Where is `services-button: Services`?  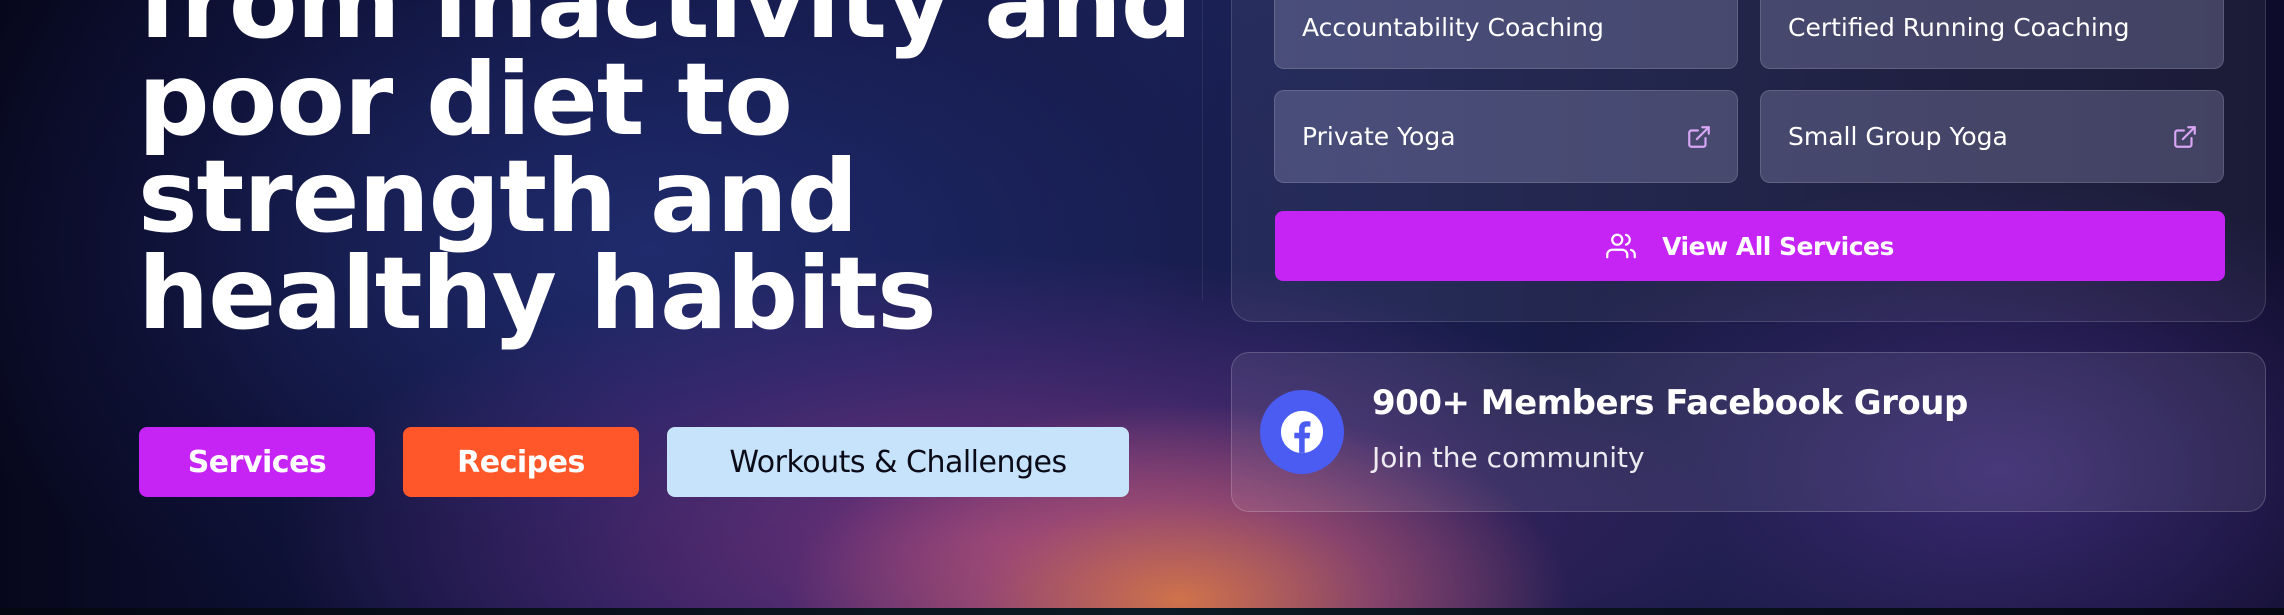 services-button: Services is located at coordinates (257, 462).